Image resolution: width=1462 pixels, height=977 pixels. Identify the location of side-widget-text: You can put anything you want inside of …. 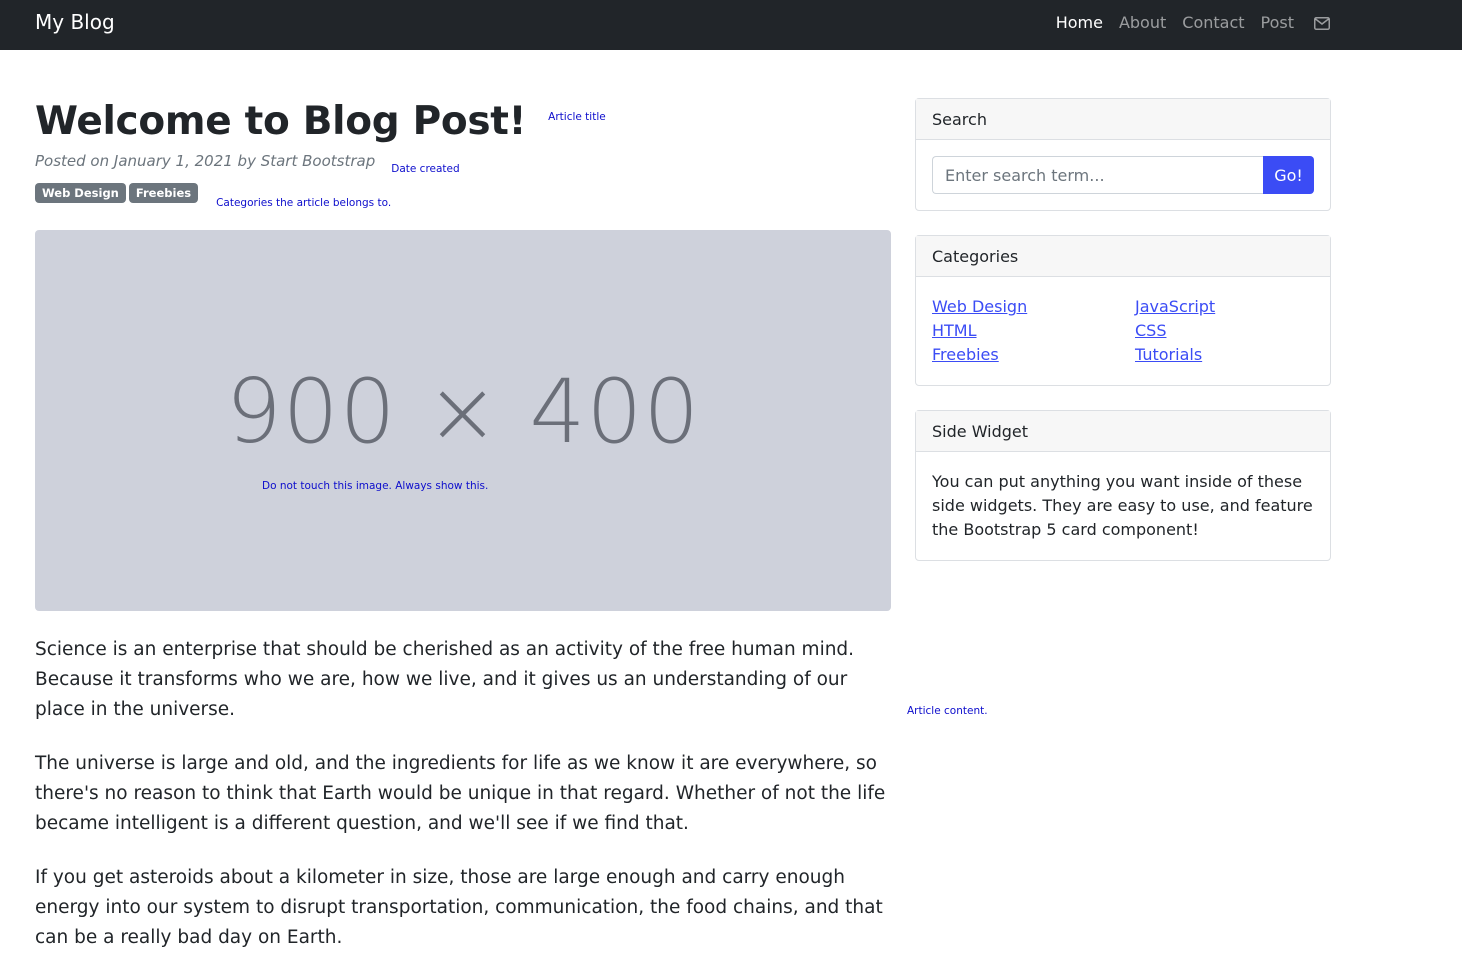
(1122, 505).